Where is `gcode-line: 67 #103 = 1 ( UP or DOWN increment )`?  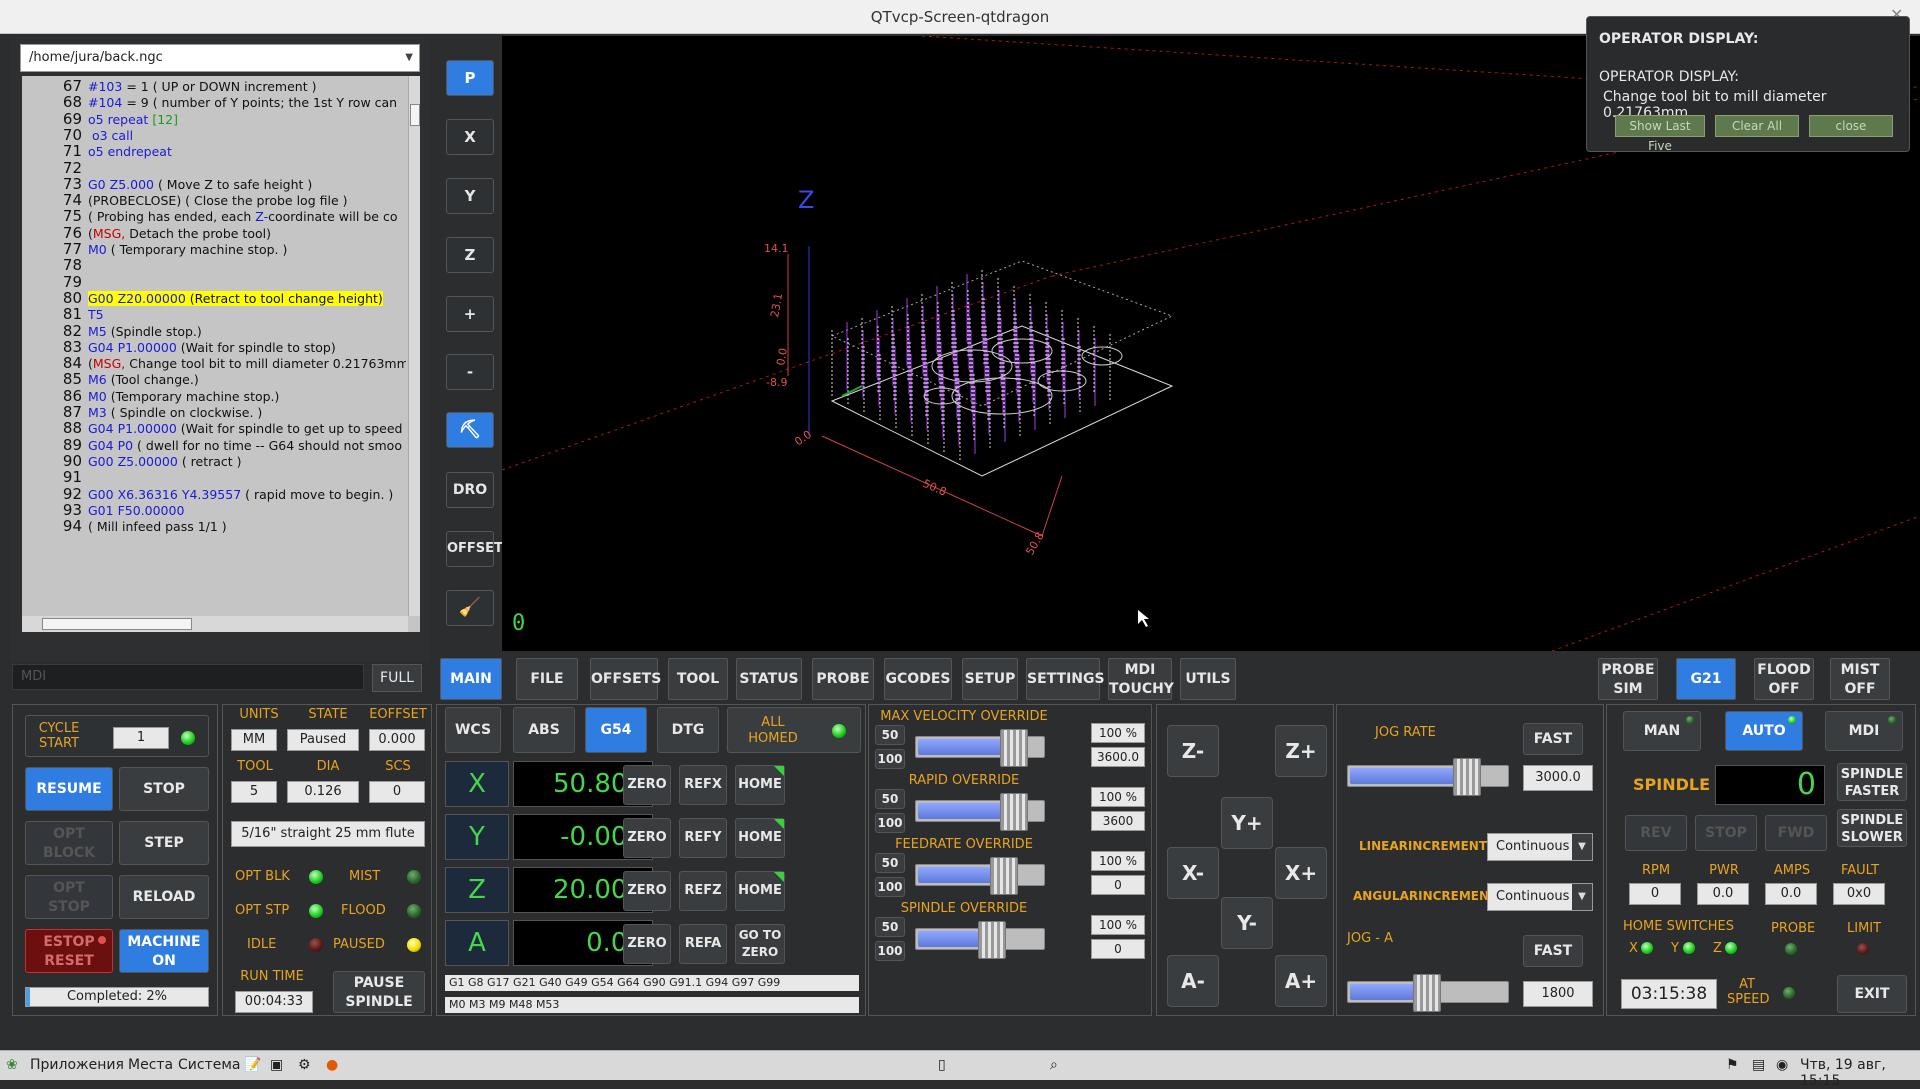
gcode-line: 67 #103 = 1 ( UP or DOWN increment ) is located at coordinates (214, 86).